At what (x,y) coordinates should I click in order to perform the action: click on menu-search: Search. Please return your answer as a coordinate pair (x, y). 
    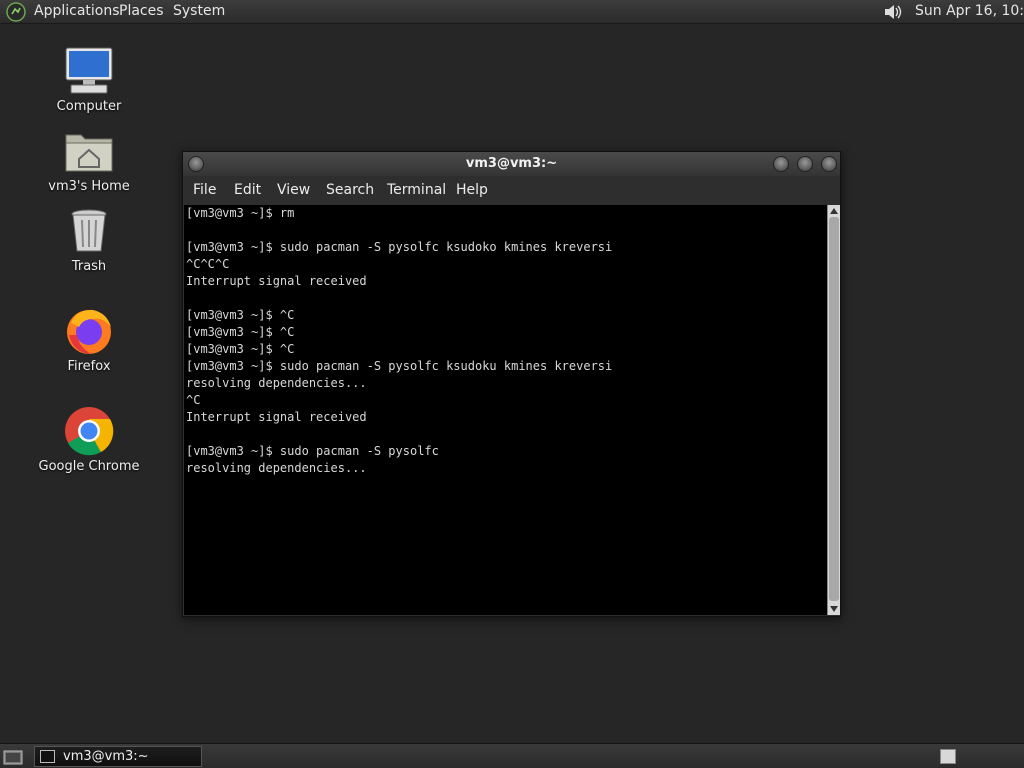
    Looking at the image, I should click on (350, 190).